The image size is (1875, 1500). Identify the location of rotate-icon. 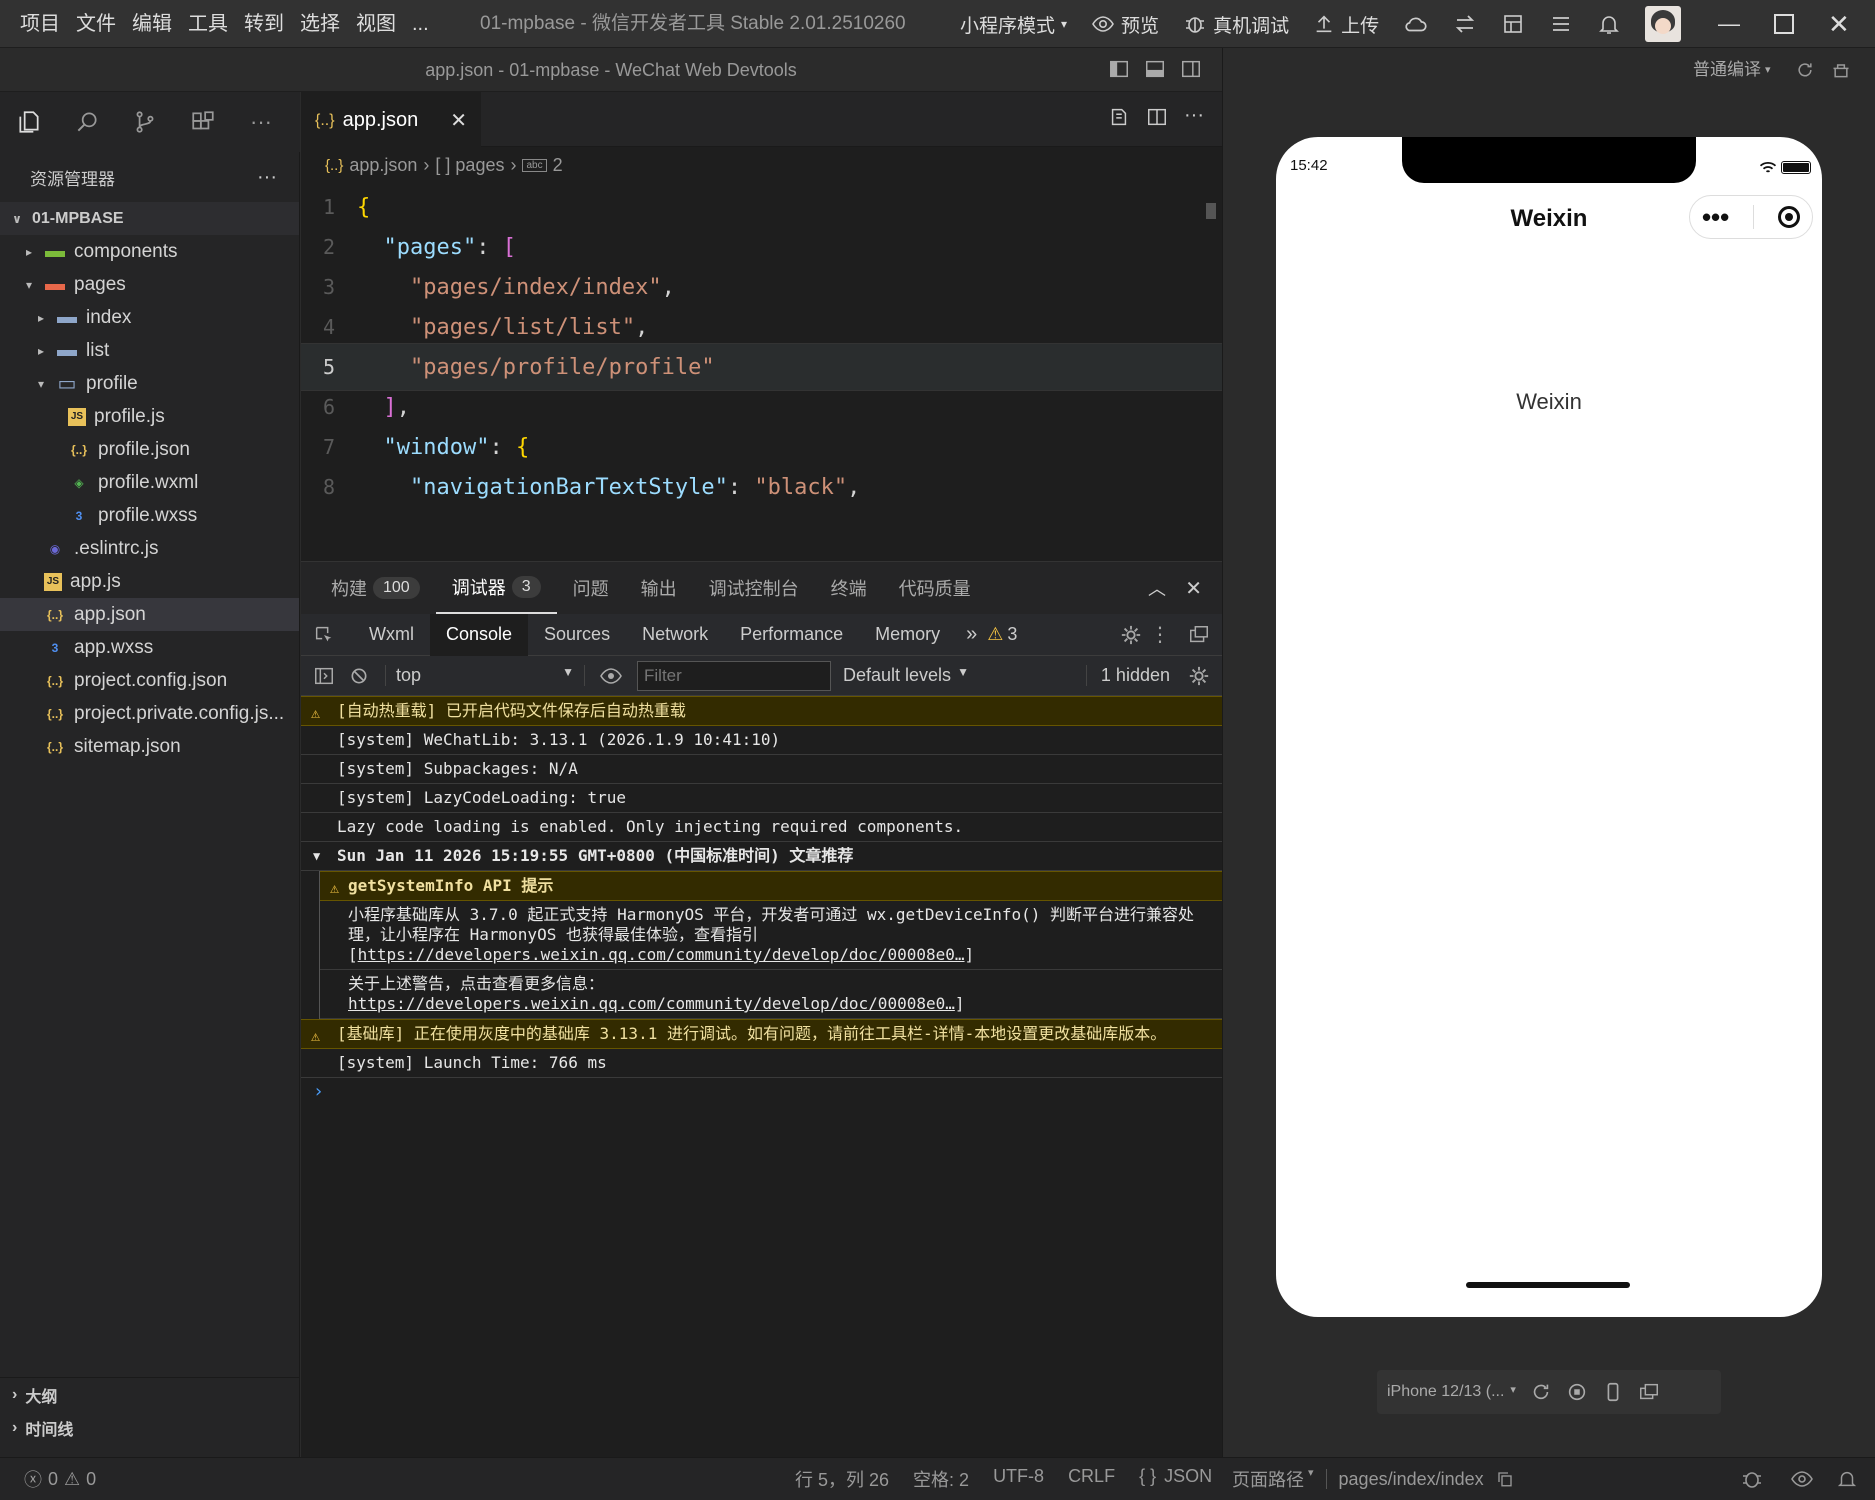
(1541, 1392).